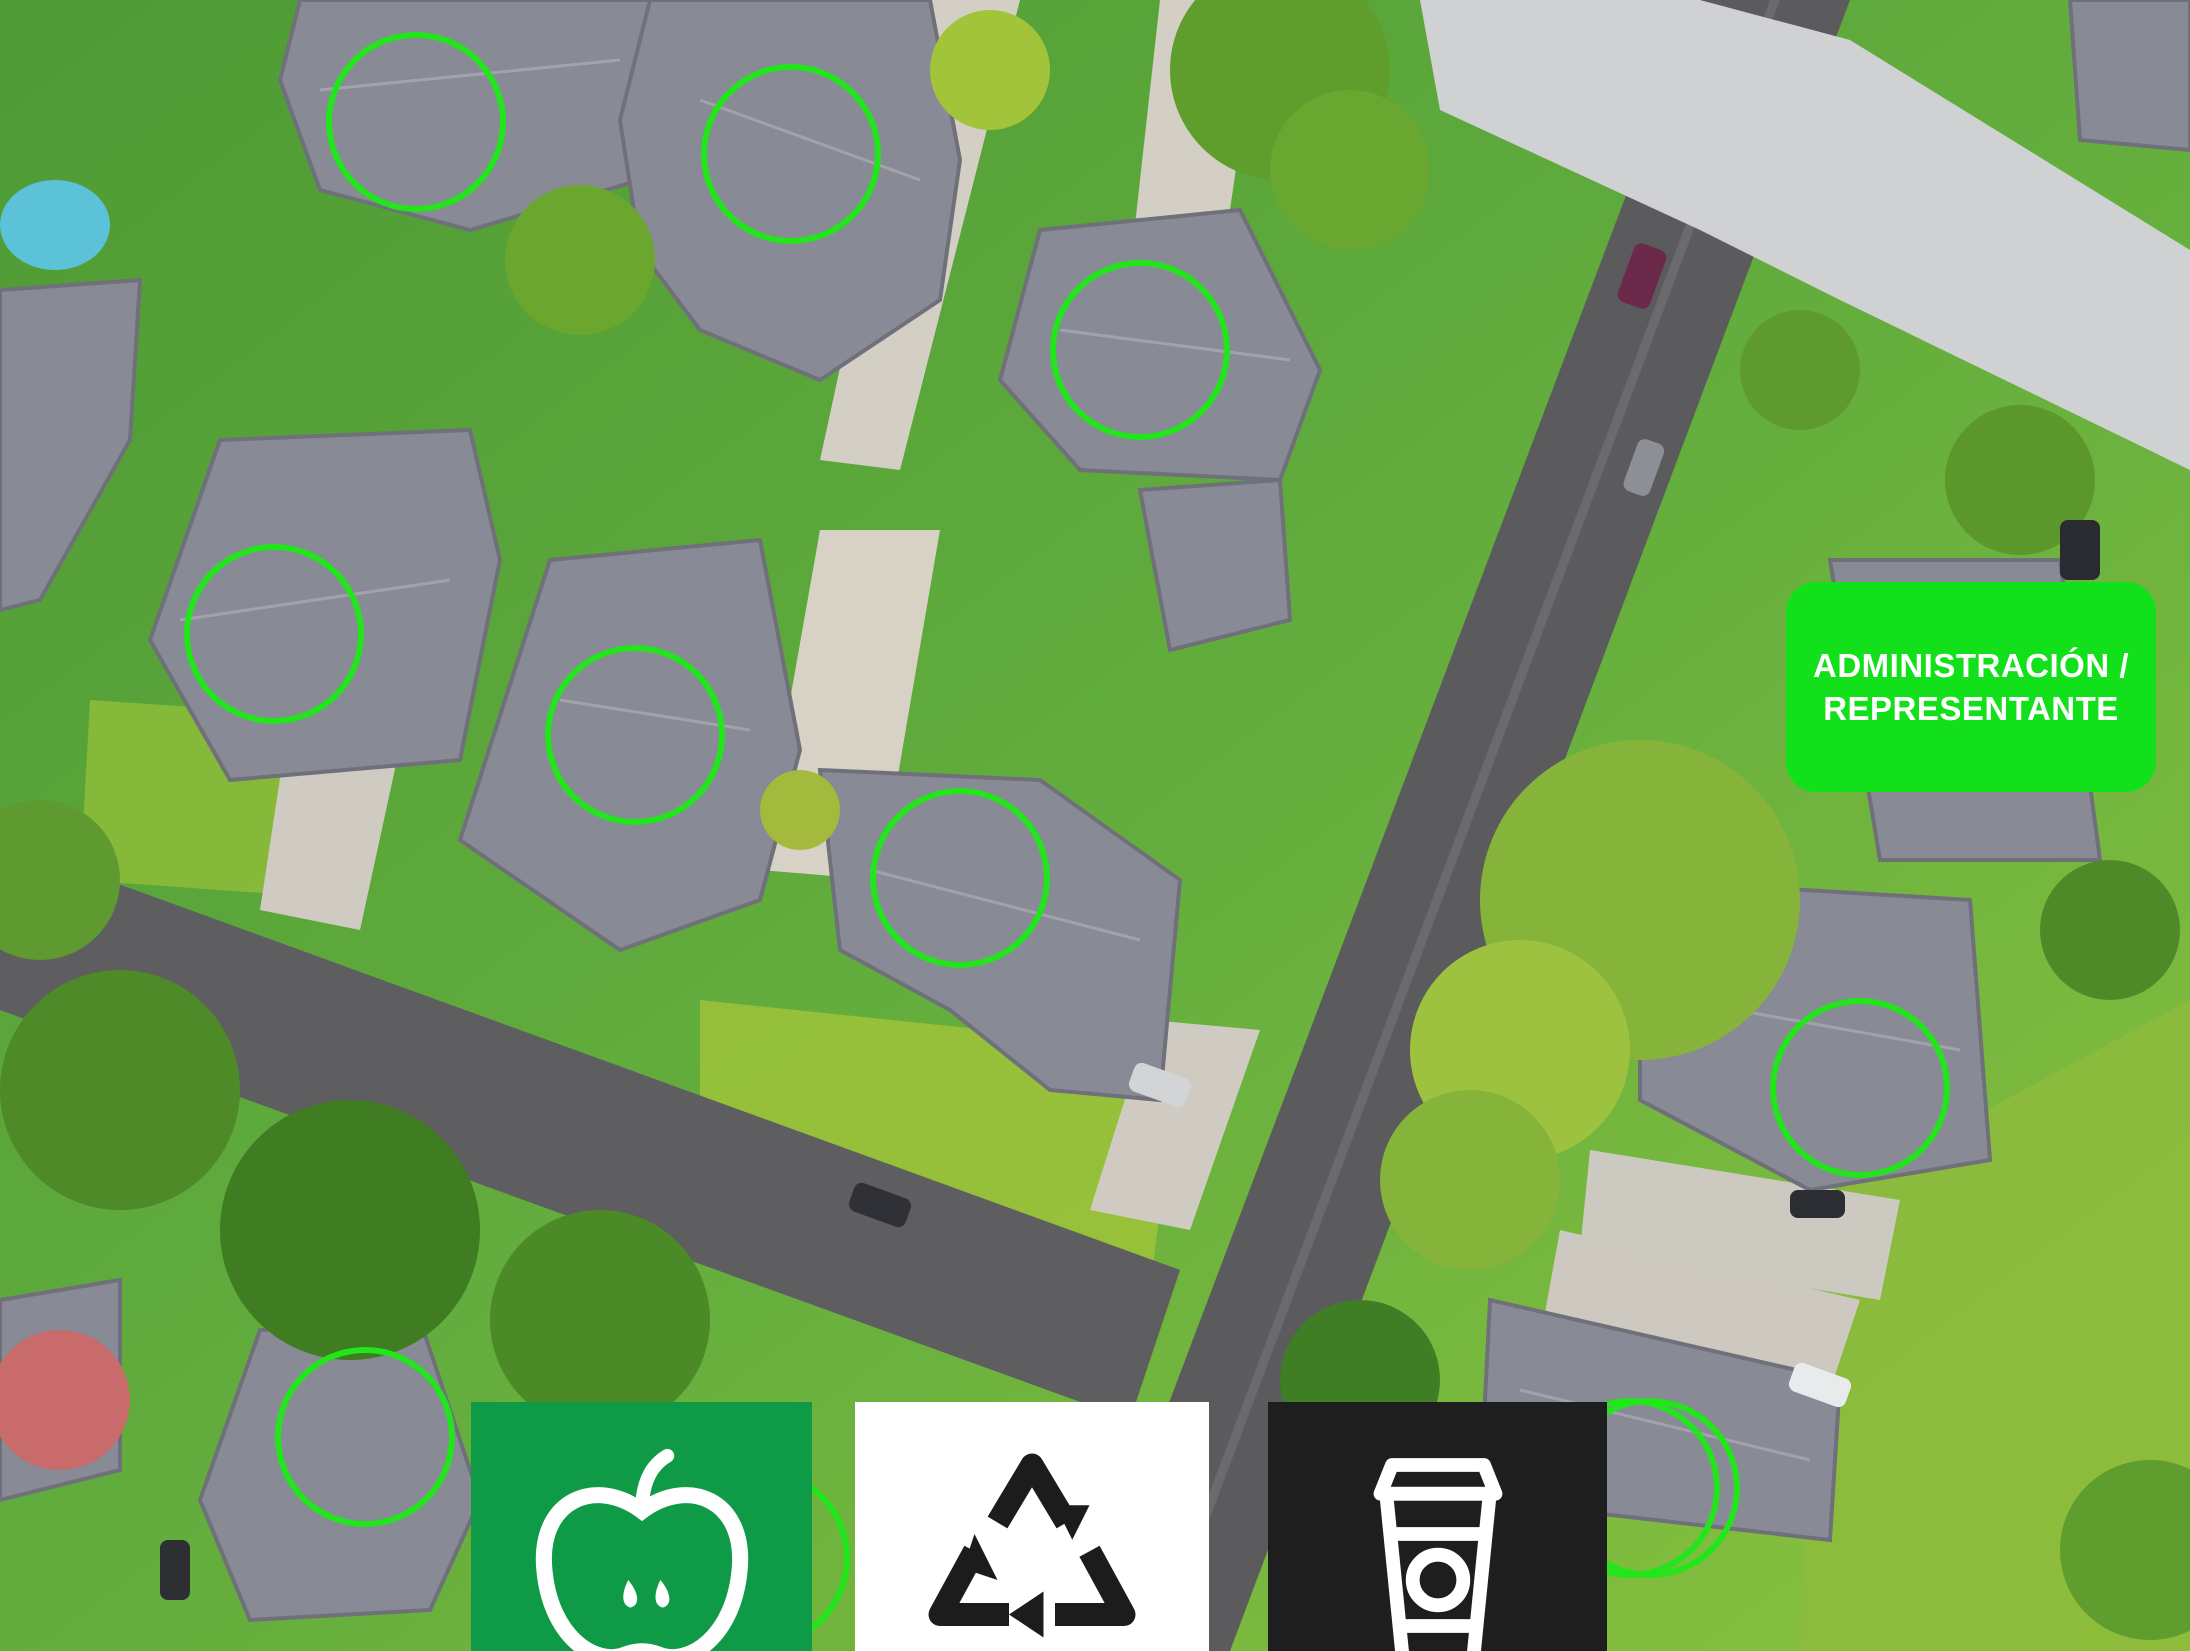 This screenshot has height=1651, width=2190. I want to click on administration-representative-label: ADMINISTRACIÓN / REPRESENTANTE, so click(1971, 687).